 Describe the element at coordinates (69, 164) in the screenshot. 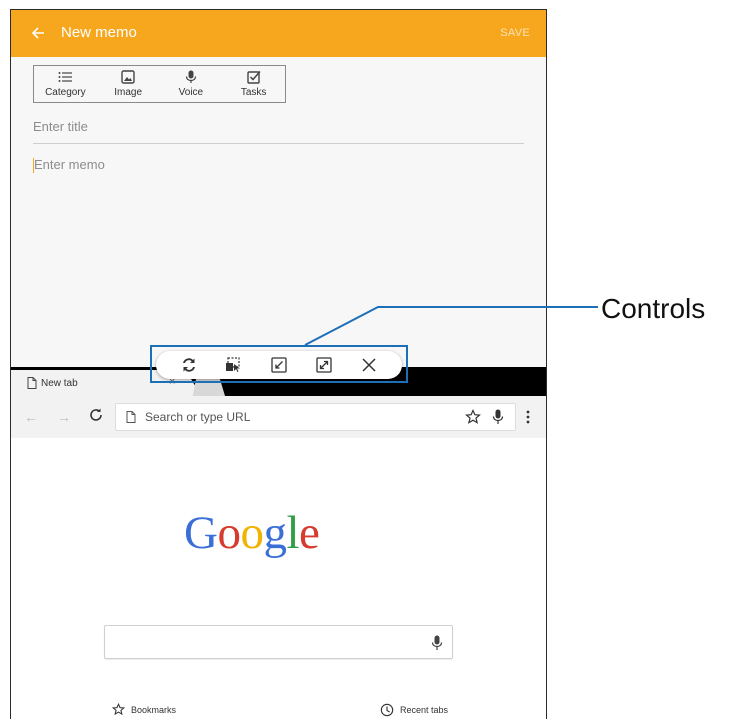

I see `memo-placeholder: Enter memo` at that location.